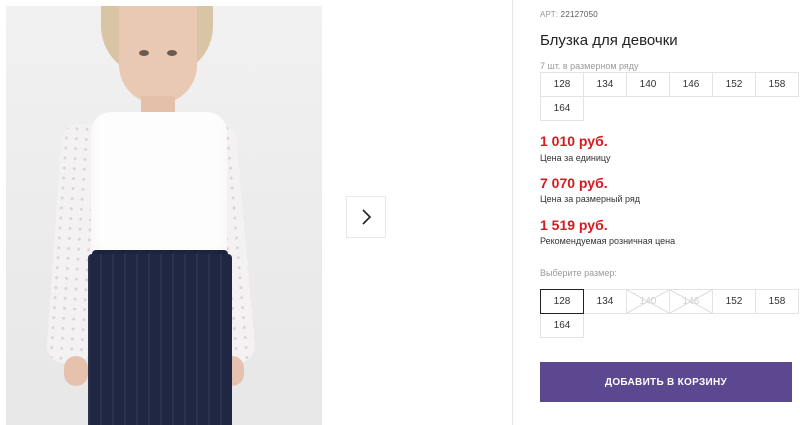  I want to click on size-option-label: 152, so click(734, 301).